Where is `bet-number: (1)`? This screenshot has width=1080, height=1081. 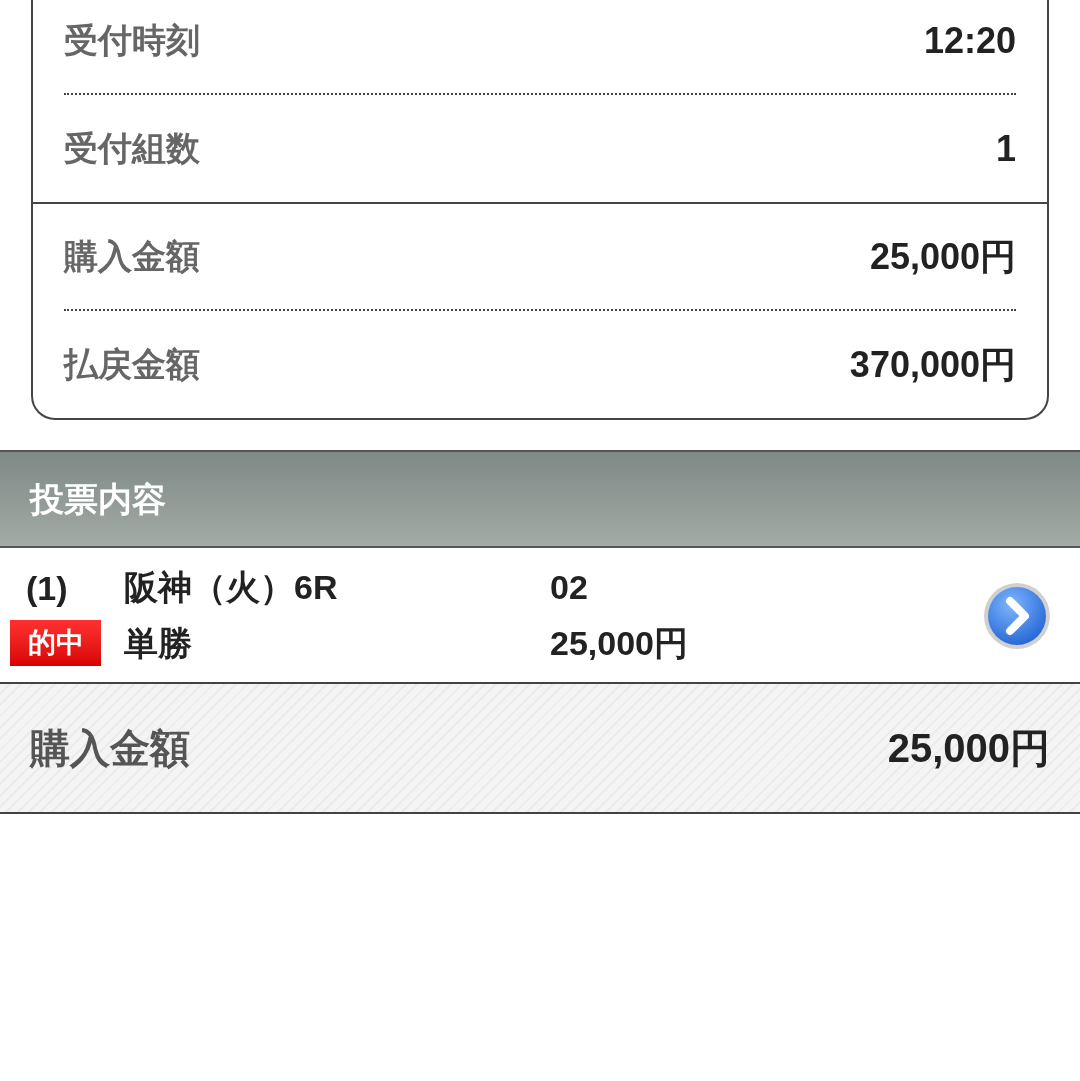
bet-number: (1) is located at coordinates (46, 588).